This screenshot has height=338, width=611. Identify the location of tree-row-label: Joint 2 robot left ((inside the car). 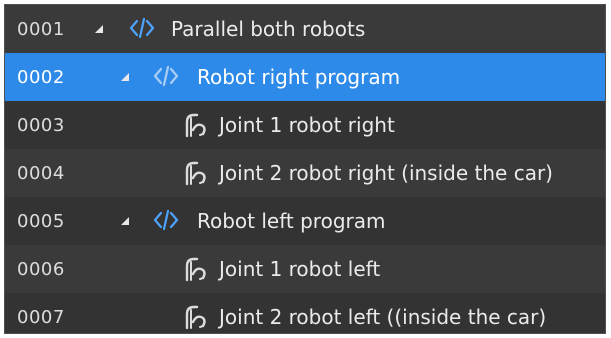
(383, 317).